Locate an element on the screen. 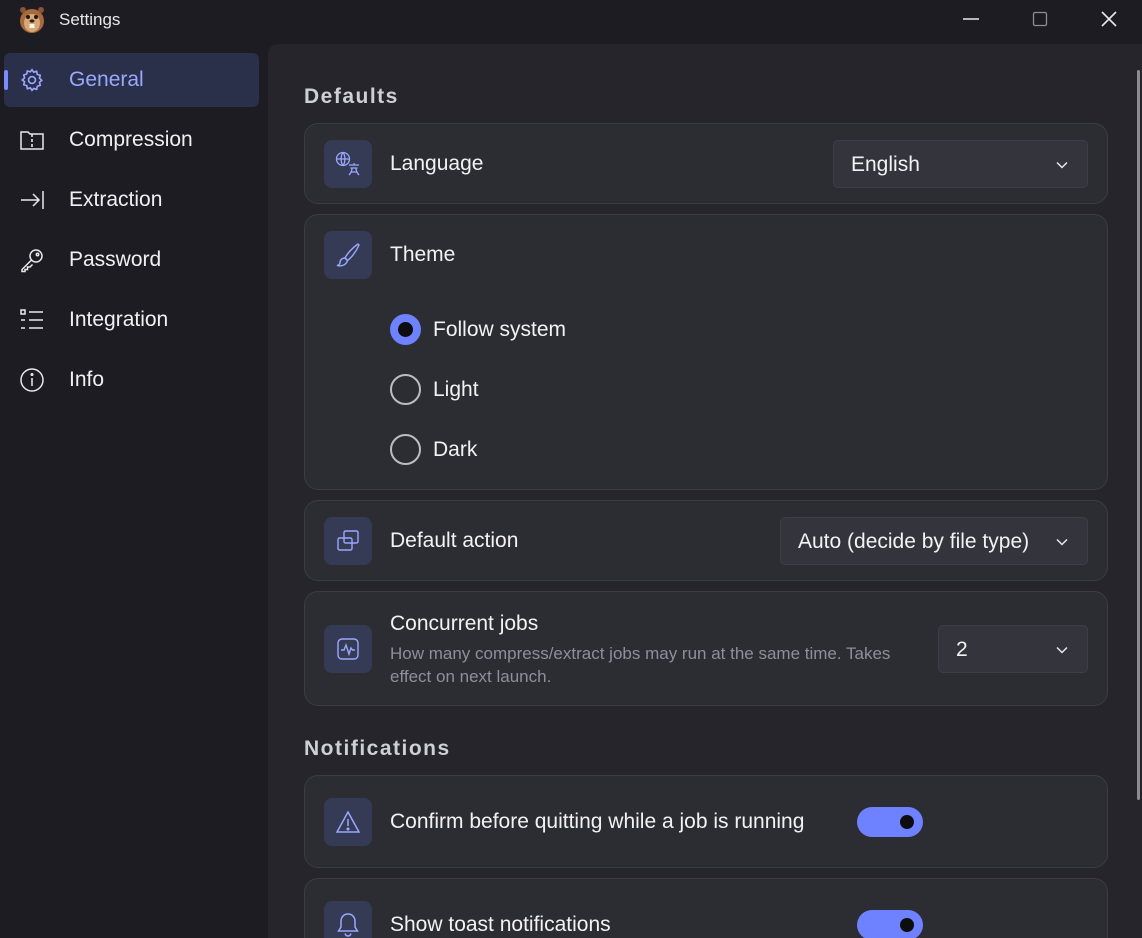  toast-notifications-toggle is located at coordinates (890, 924).